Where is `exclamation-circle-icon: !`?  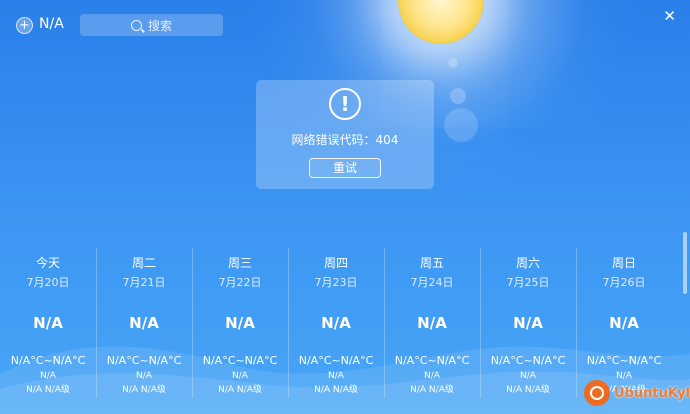 exclamation-circle-icon: ! is located at coordinates (345, 104).